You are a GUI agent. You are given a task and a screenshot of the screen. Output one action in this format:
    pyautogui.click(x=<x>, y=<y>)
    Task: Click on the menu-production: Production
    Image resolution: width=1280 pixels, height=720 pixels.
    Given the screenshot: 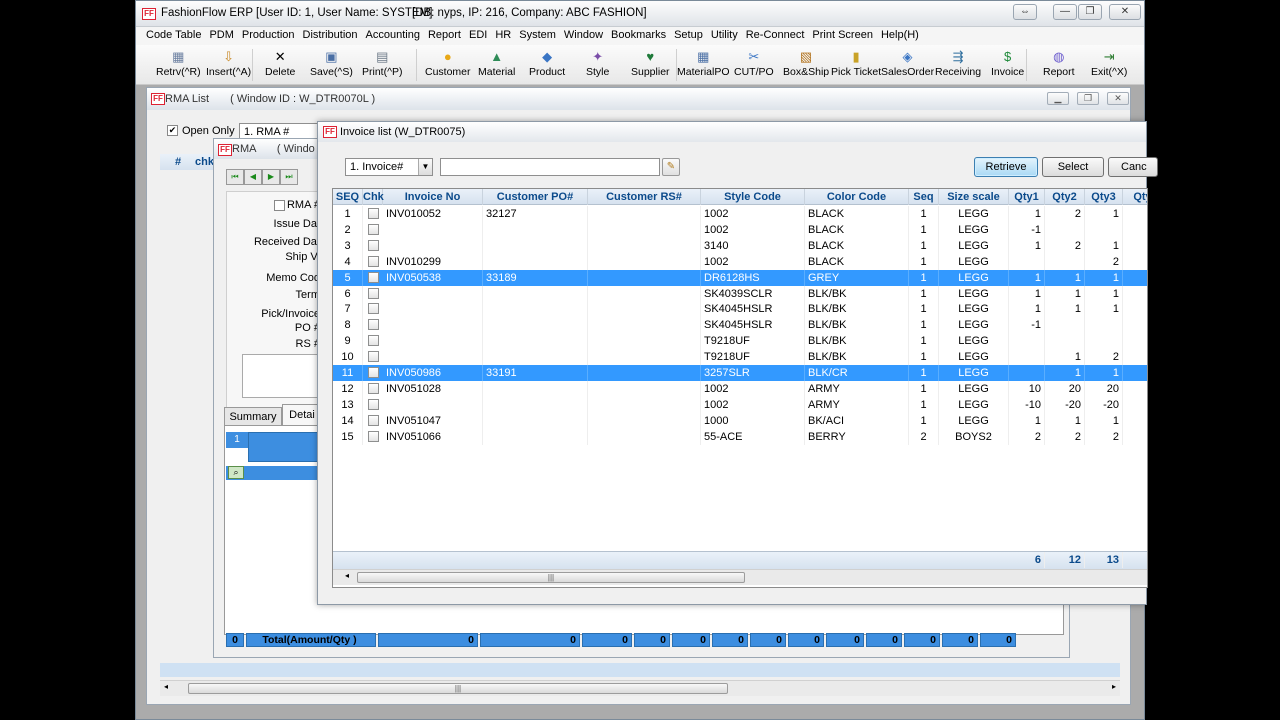 What is the action you would take?
    pyautogui.click(x=268, y=35)
    